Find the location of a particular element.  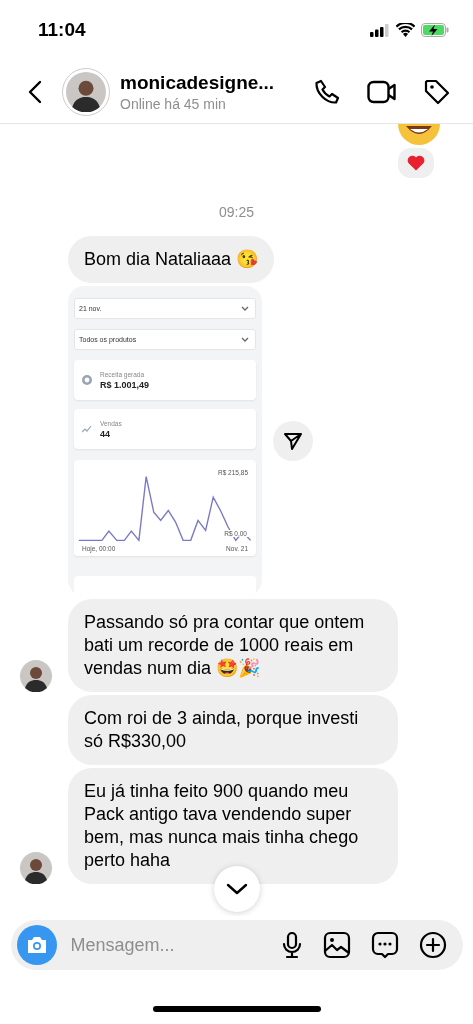

stat-value: 44 is located at coordinates (105, 433).